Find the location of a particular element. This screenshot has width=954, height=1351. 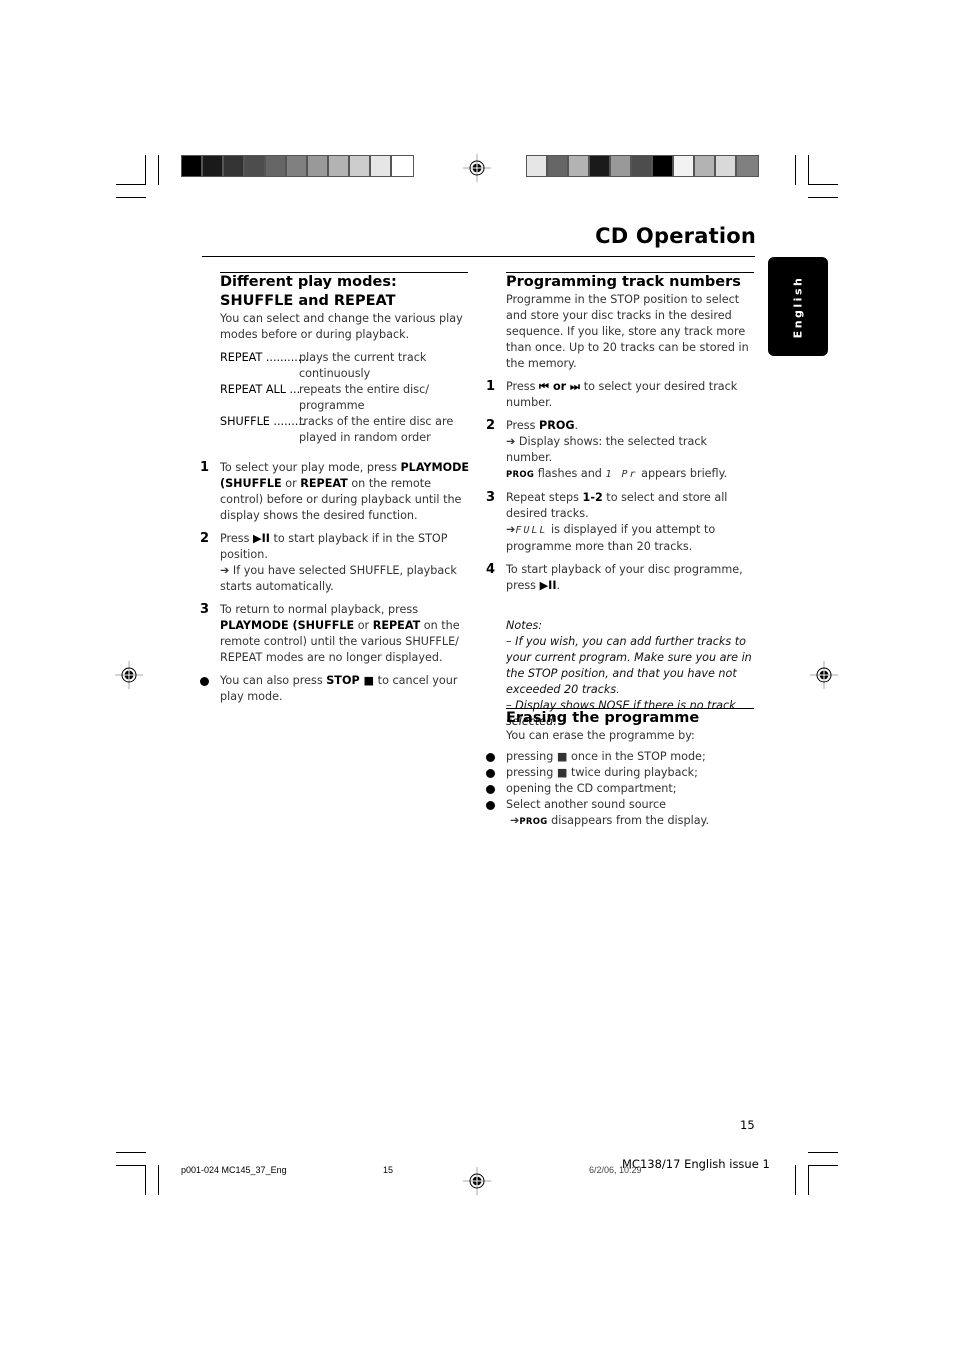

step-text: Repeat steps is located at coordinates (544, 497).